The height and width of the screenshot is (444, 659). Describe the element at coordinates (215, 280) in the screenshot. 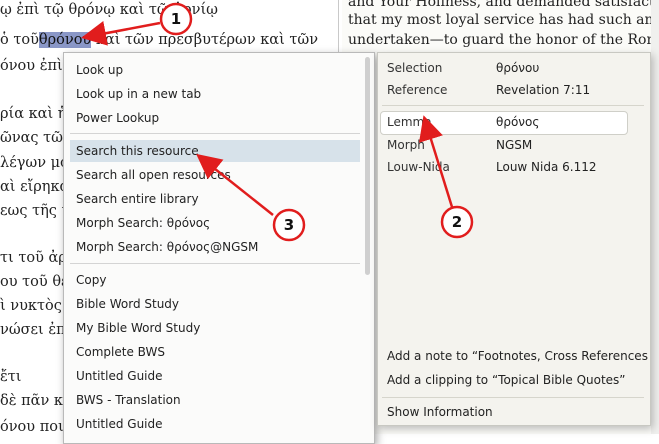

I see `menu-item-copy: Copy` at that location.